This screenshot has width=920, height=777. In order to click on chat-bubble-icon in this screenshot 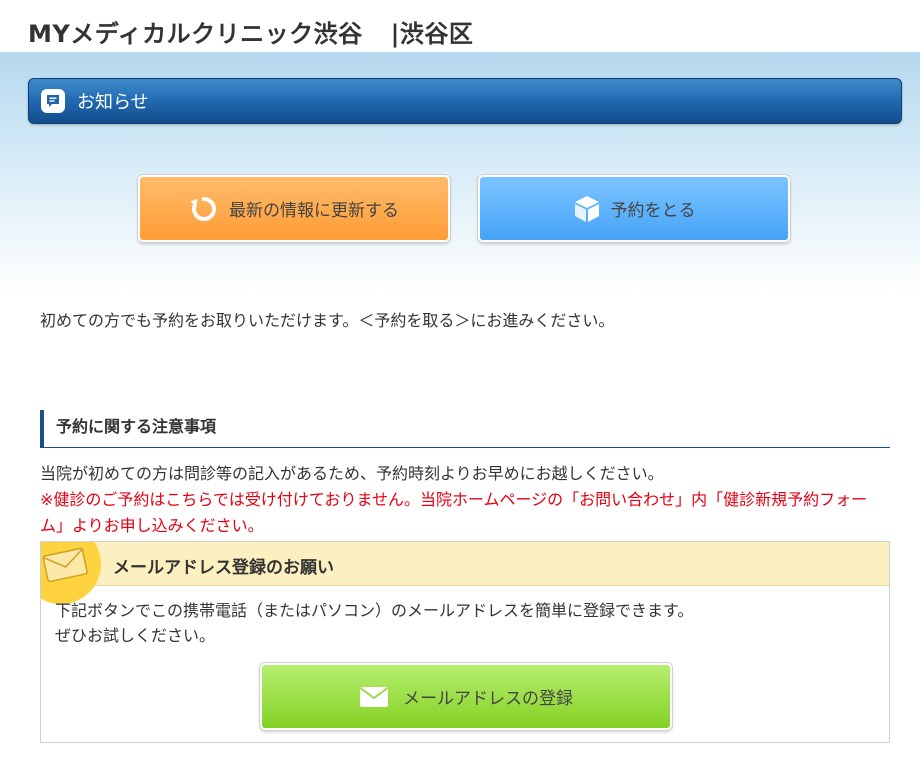, I will do `click(53, 101)`.